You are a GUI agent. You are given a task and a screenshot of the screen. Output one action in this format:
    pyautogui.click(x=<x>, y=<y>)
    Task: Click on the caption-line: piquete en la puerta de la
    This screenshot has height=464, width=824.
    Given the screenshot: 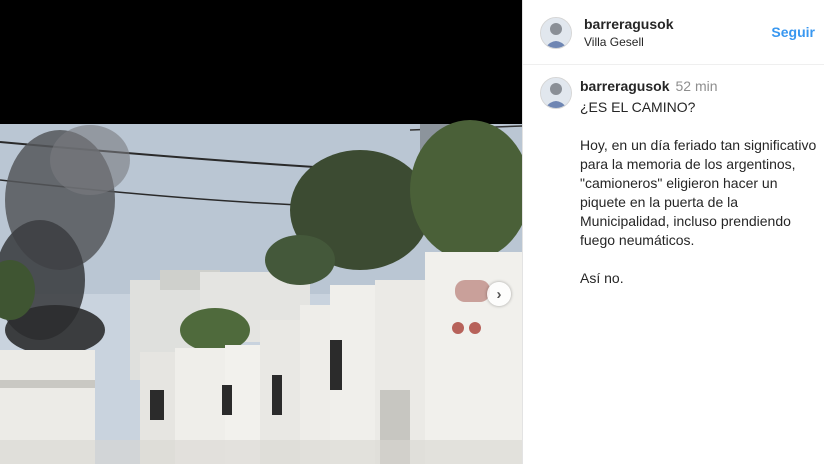 What is the action you would take?
    pyautogui.click(x=659, y=202)
    